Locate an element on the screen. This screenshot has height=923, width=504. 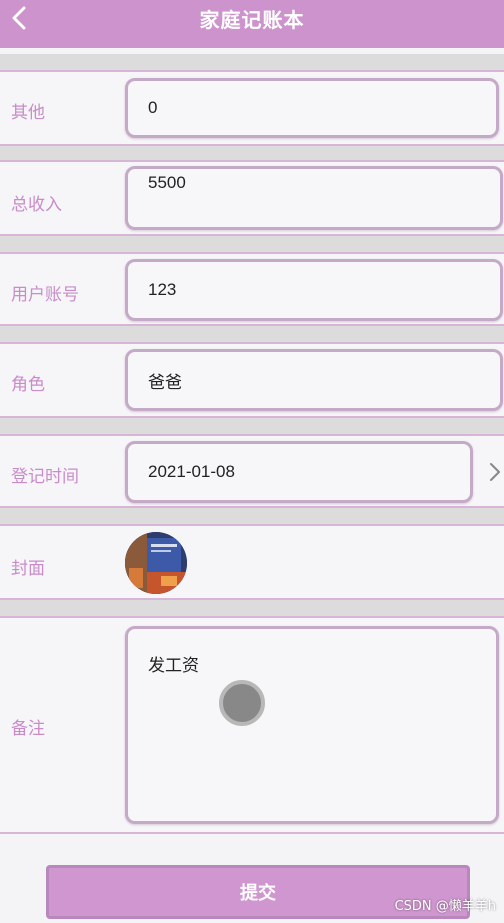
app-header: 家庭记账本 is located at coordinates (252, 24).